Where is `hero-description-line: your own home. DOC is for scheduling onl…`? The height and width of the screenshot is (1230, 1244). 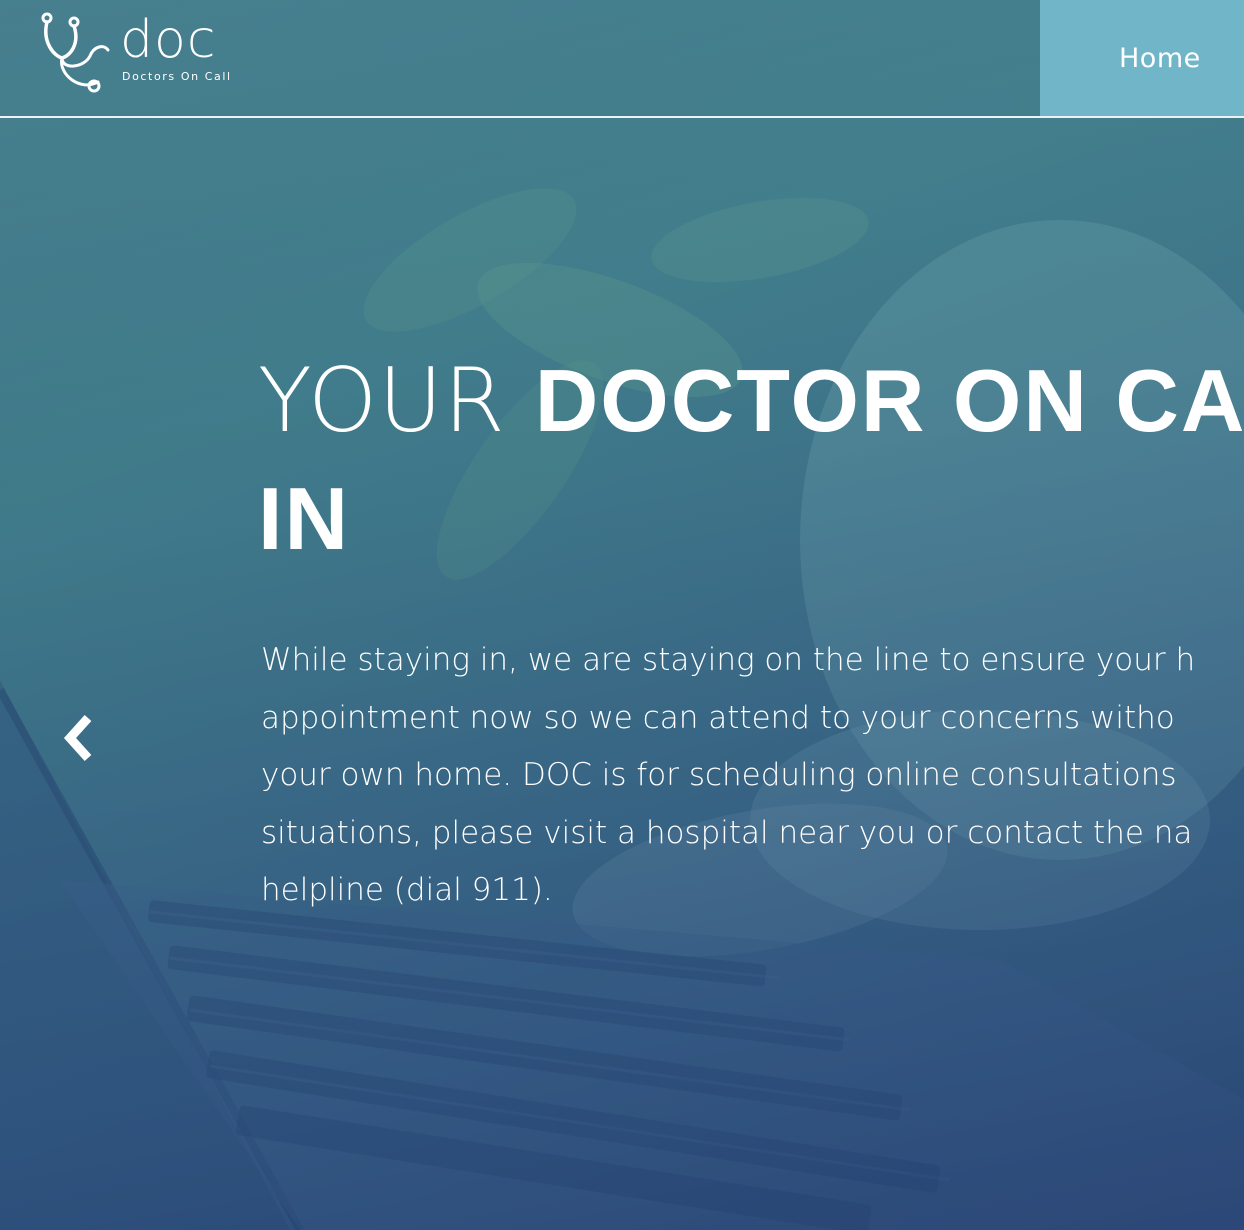
hero-description-line: your own home. DOC is for scheduling onl… is located at coordinates (719, 775).